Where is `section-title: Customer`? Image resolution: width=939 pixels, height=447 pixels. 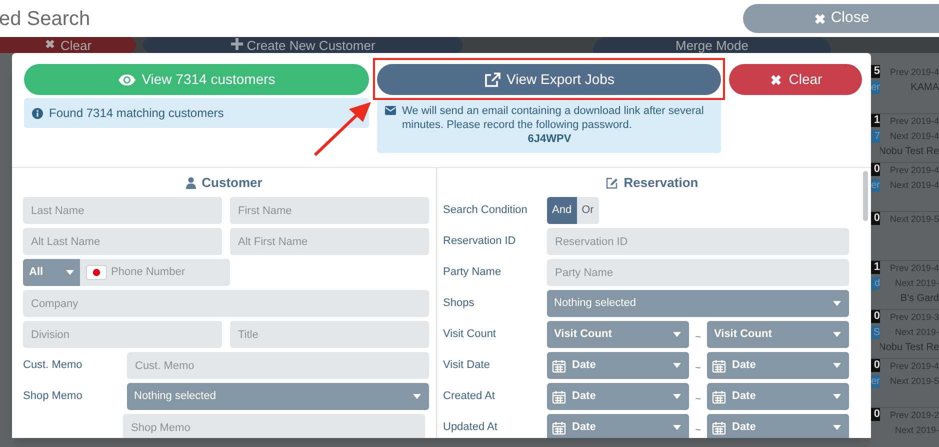 section-title: Customer is located at coordinates (232, 183).